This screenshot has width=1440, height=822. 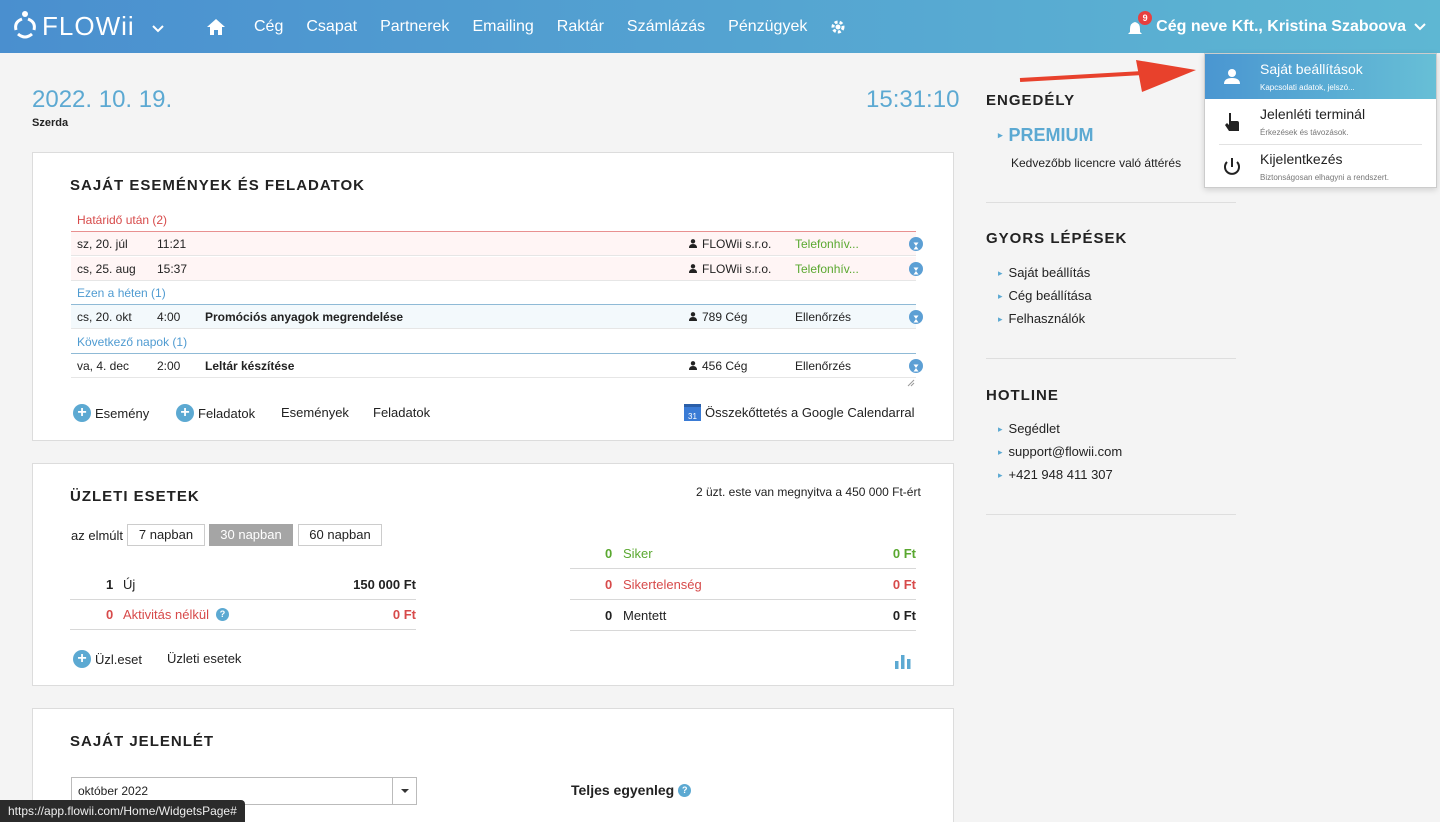 What do you see at coordinates (1281, 27) in the screenshot?
I see `user-name: Cég neve Kft., Kristina Szaboova` at bounding box center [1281, 27].